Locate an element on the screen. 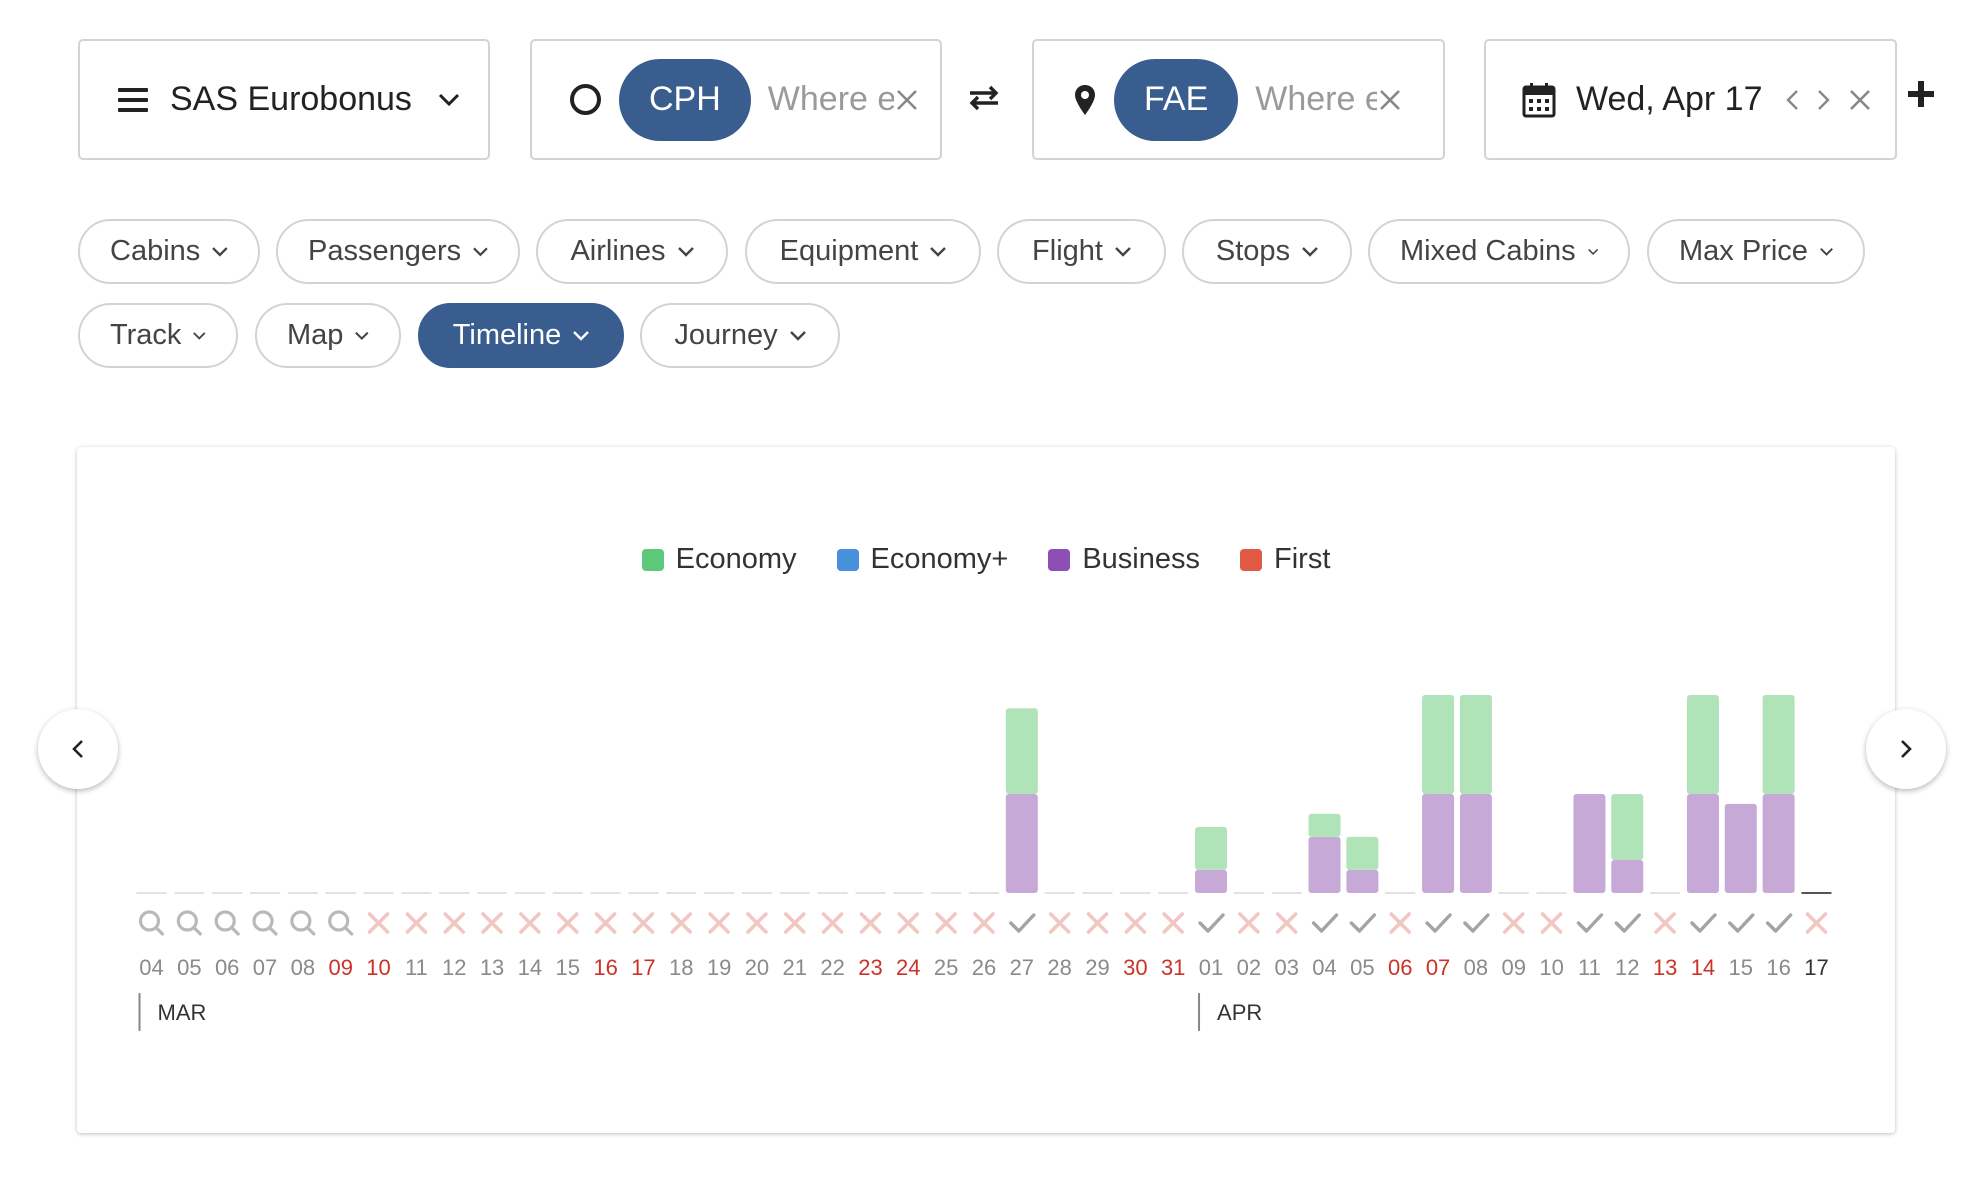 This screenshot has height=1192, width=1970. day-label: 24 is located at coordinates (908, 967).